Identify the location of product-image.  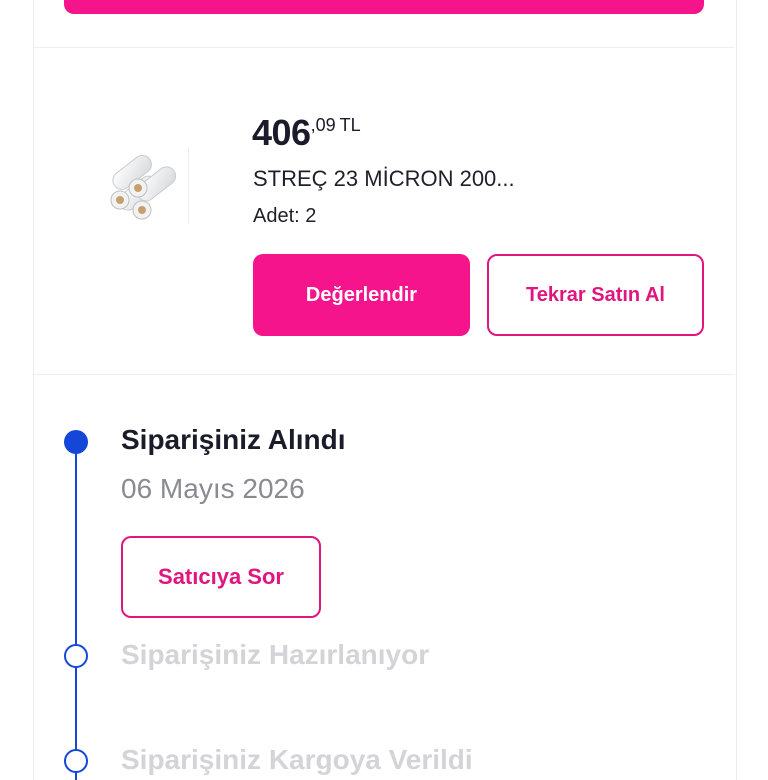
(146, 185).